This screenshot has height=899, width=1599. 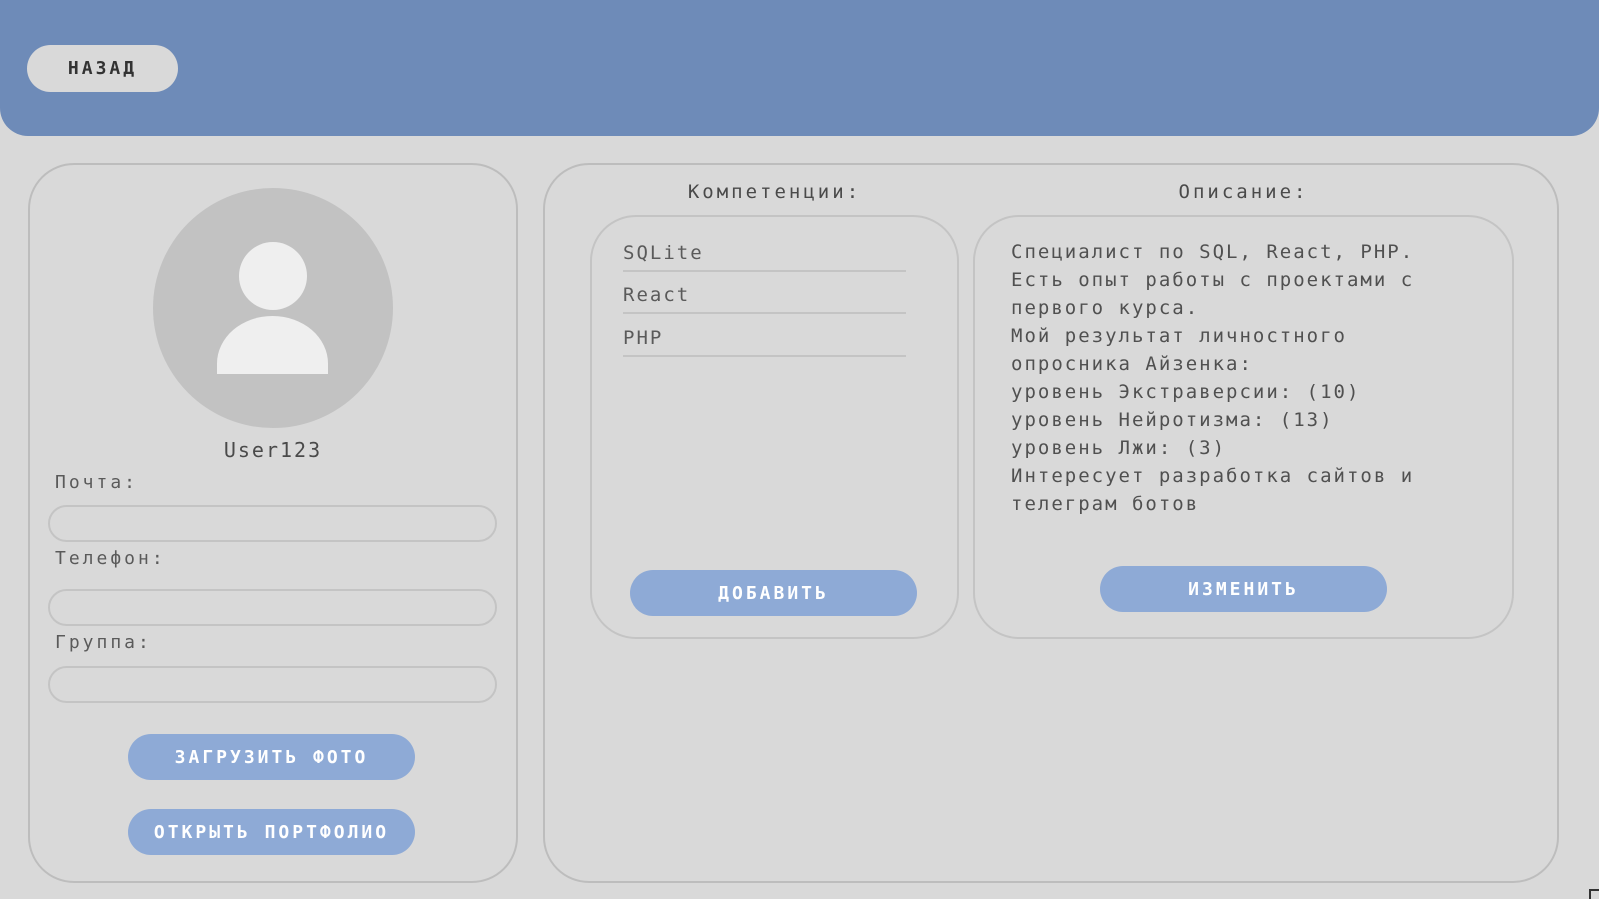 I want to click on group-label: Группа:, so click(x=103, y=642).